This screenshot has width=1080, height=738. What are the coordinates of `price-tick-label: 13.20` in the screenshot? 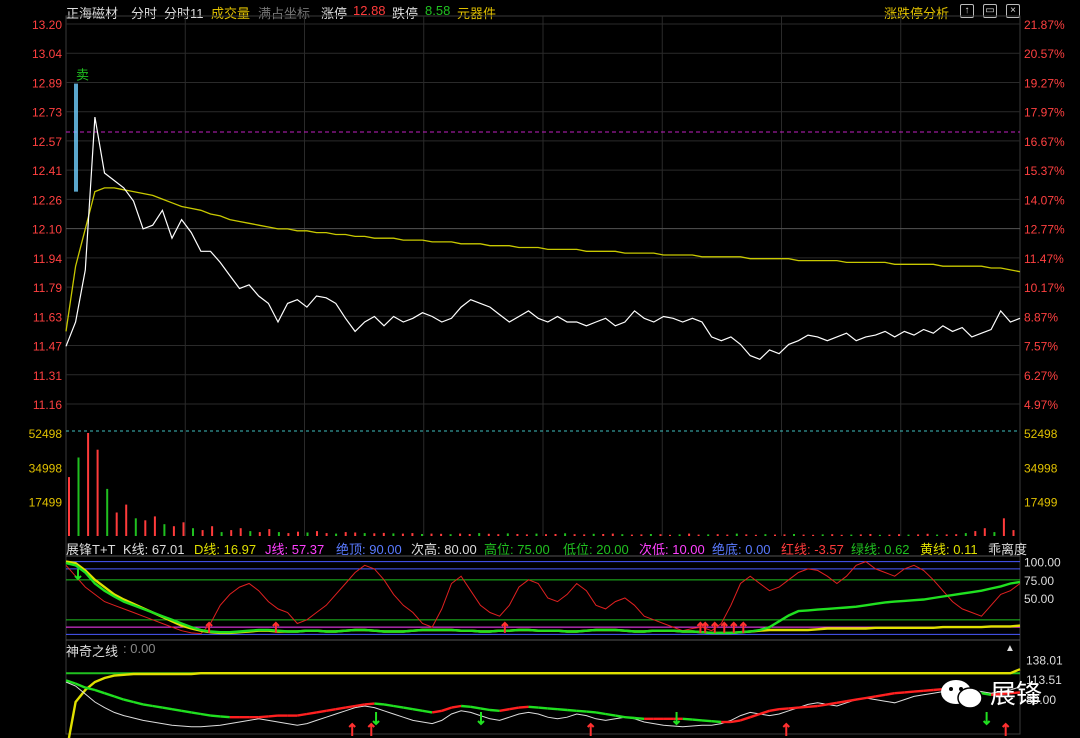 It's located at (47, 25).